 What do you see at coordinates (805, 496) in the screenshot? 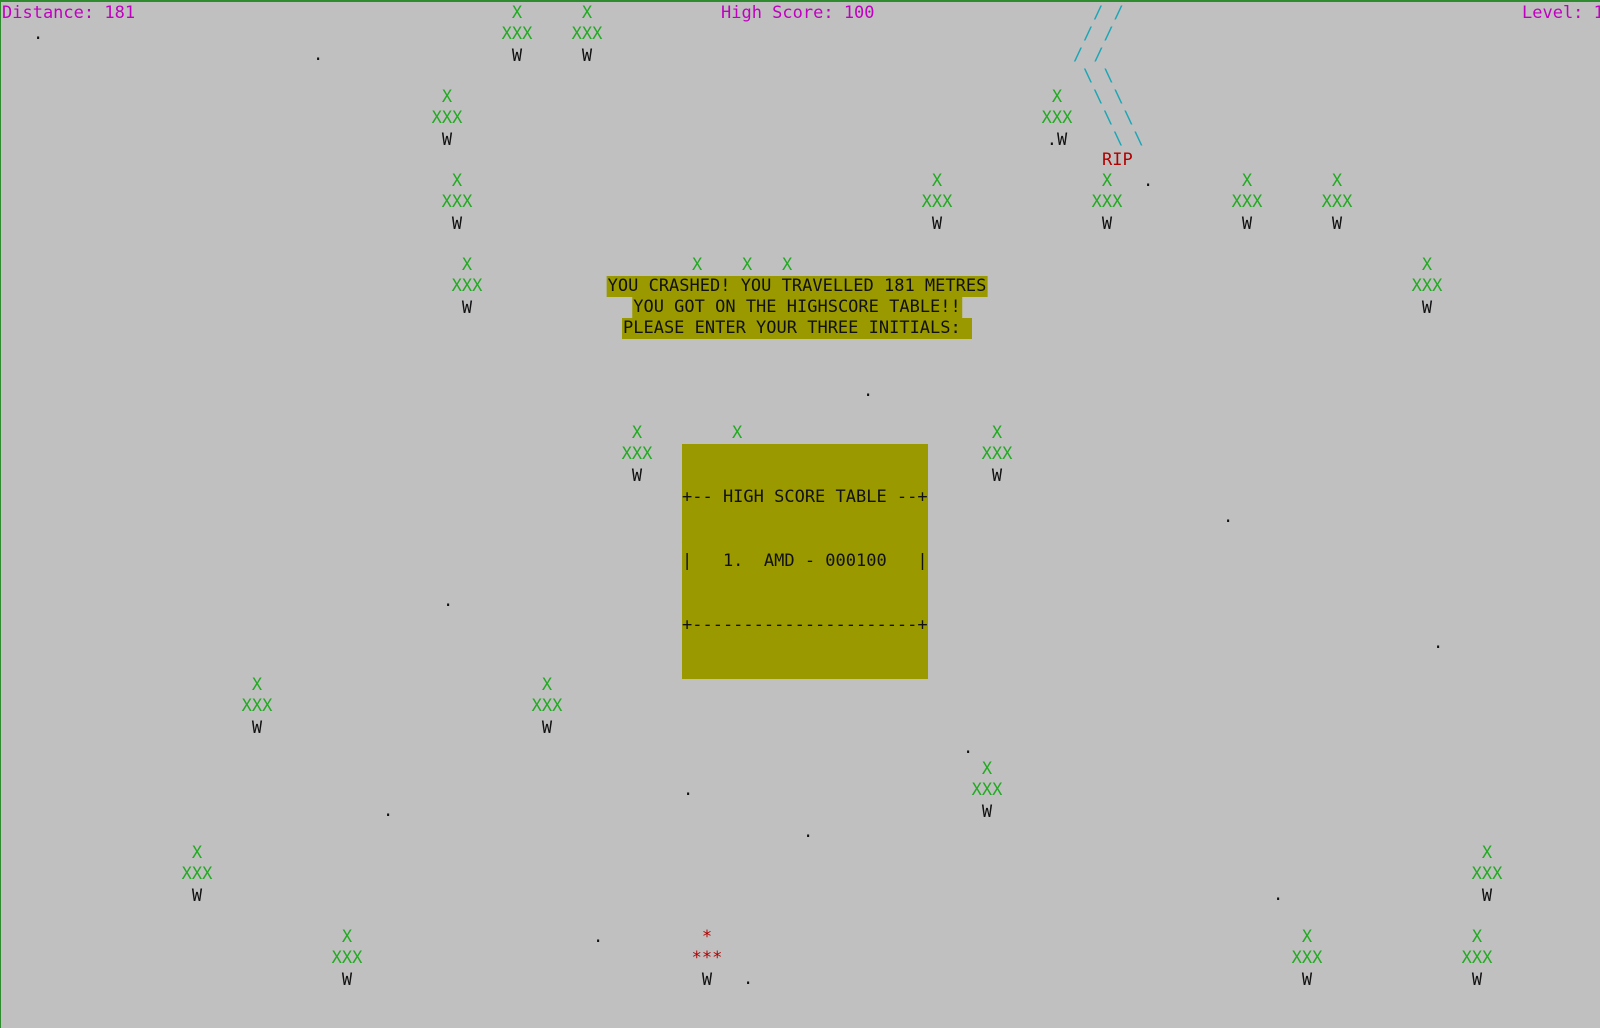
I see `high-score-table-header: +-- HIGH SCORE TABLE --+` at bounding box center [805, 496].